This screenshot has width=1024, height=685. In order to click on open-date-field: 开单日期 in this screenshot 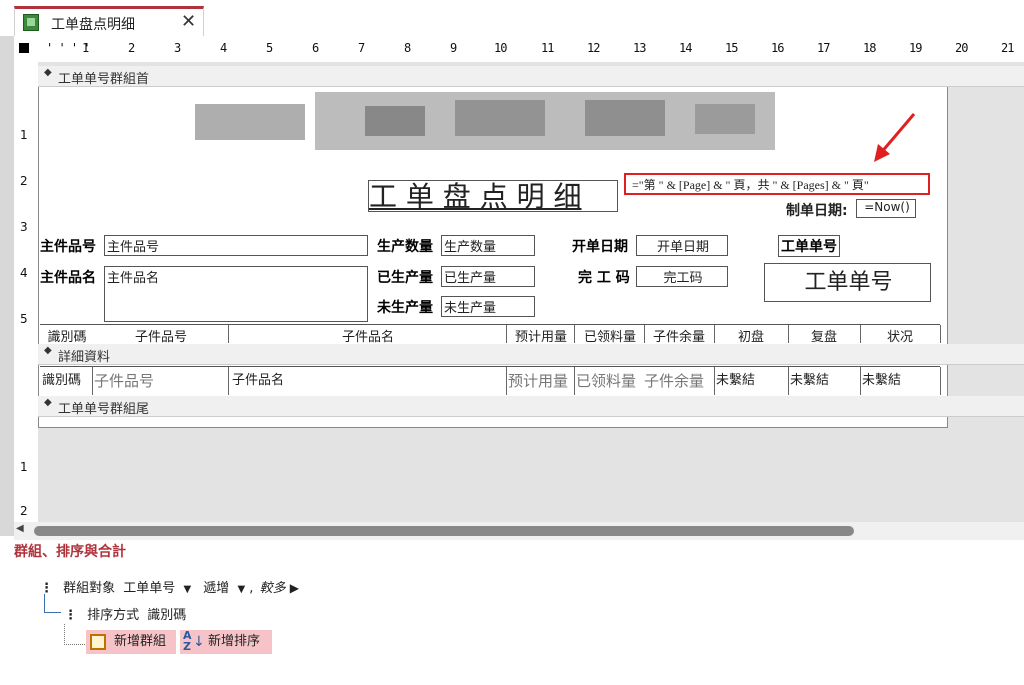, I will do `click(682, 245)`.